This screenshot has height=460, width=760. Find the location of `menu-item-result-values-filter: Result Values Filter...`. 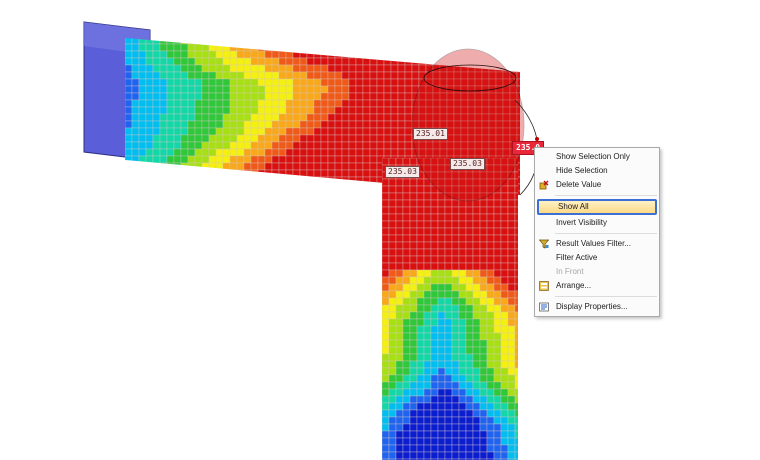

menu-item-result-values-filter: Result Values Filter... is located at coordinates (597, 244).